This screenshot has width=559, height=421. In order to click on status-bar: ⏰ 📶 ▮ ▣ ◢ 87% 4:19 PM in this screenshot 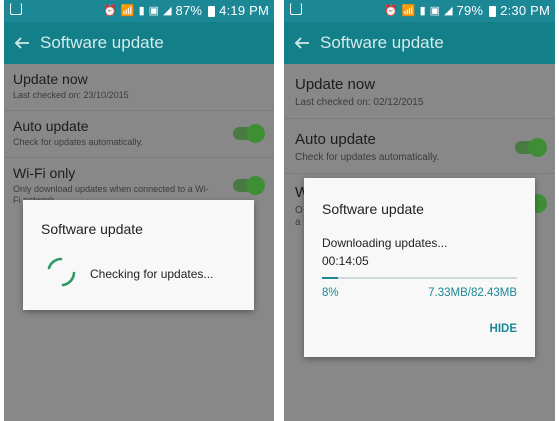, I will do `click(139, 11)`.